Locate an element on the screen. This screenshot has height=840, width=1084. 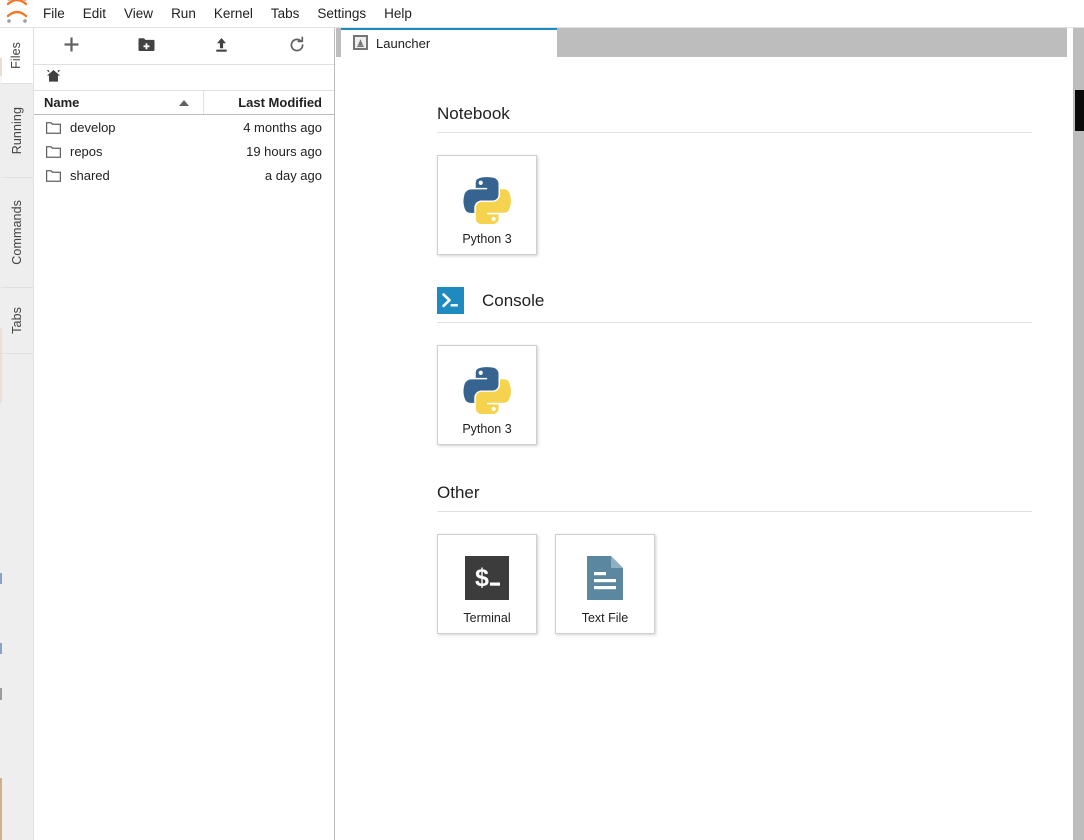
vertical-scrollbar-thumb is located at coordinates (1079, 110).